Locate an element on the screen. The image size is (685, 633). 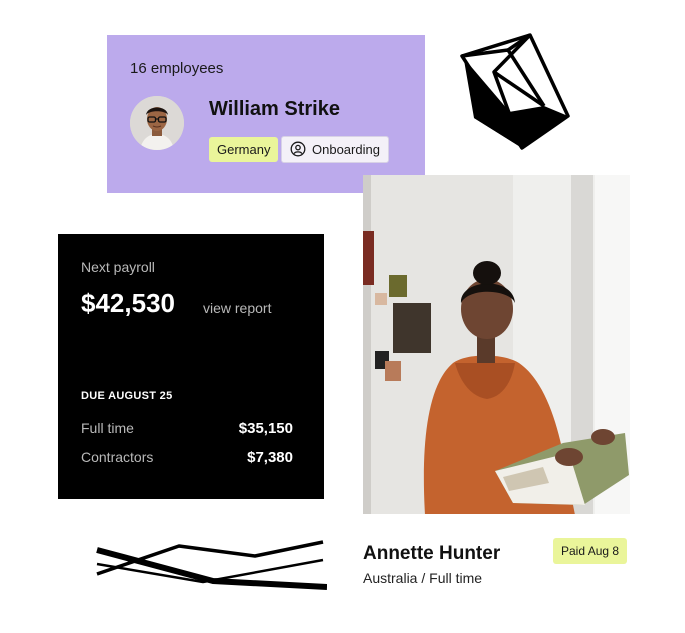
row-value: $35,150 is located at coordinates (265, 428).